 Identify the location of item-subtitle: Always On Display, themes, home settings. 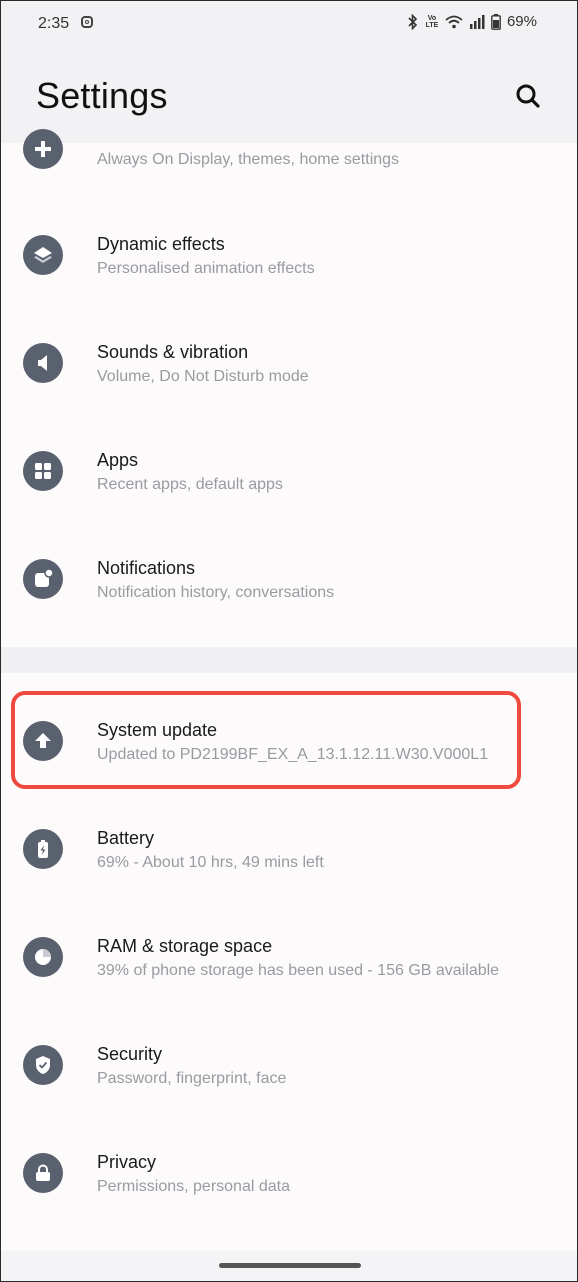
(248, 159).